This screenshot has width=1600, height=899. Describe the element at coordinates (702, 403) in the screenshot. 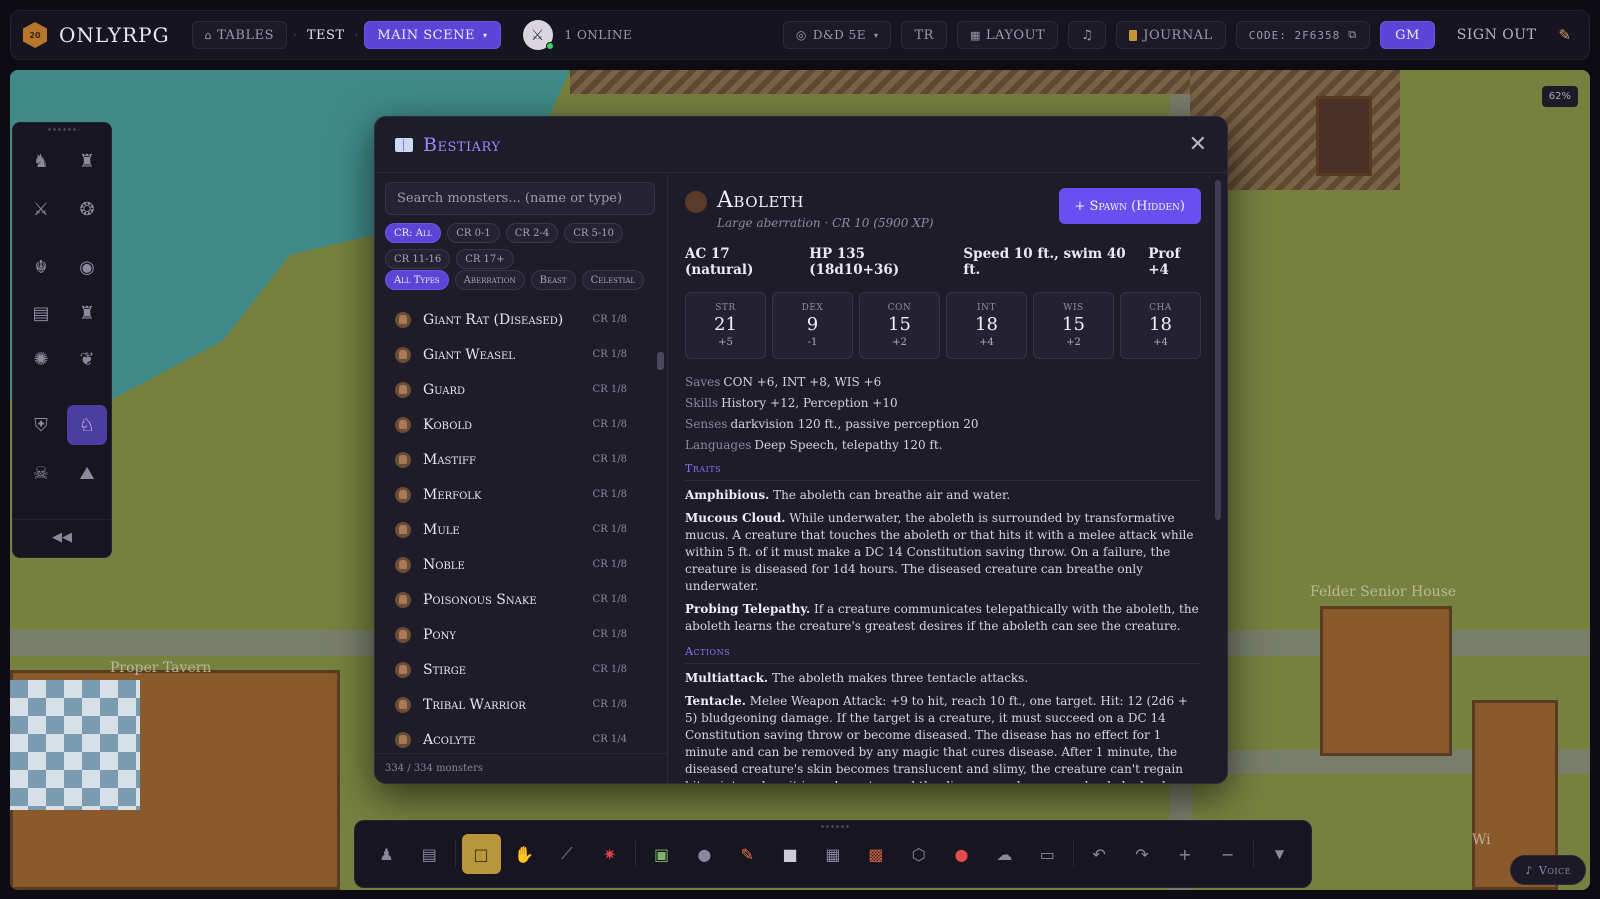

I see `property-label: Skills` at that location.